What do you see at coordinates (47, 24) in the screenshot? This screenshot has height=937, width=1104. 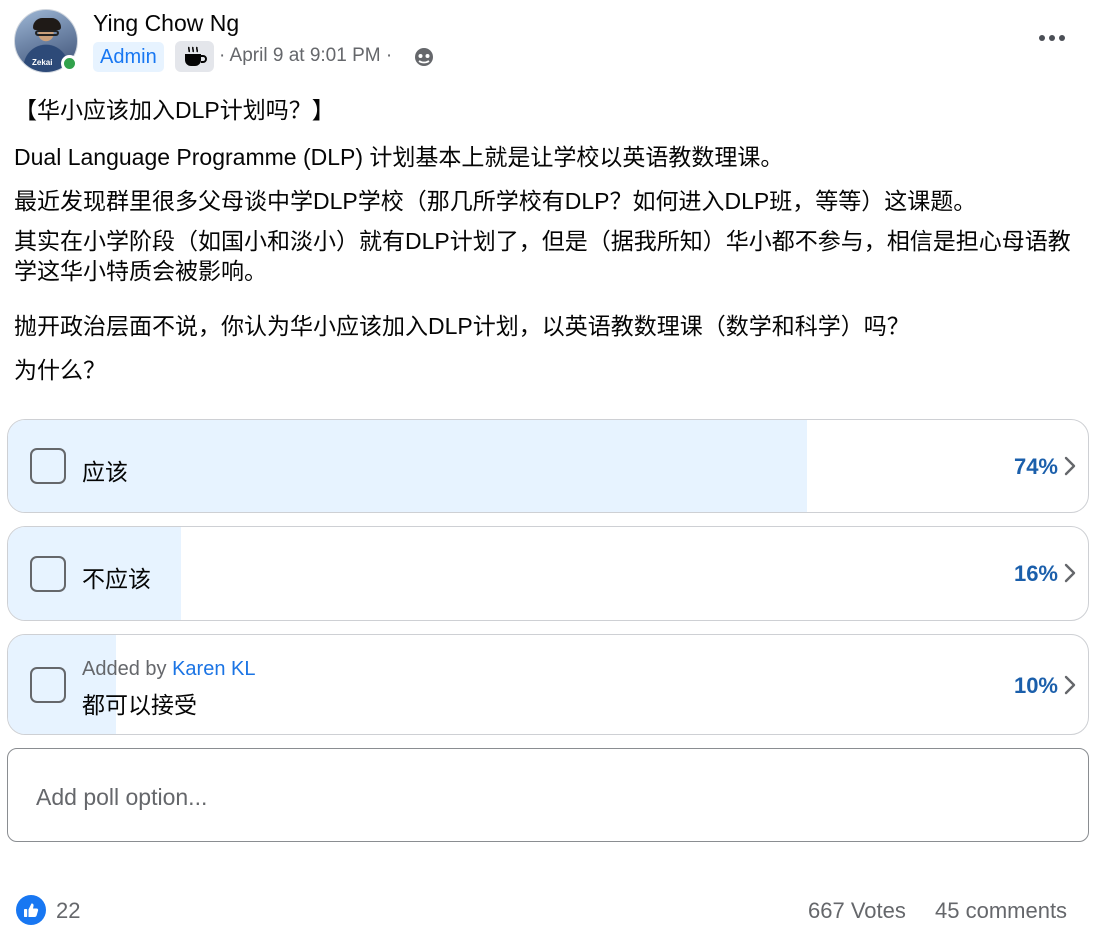 I see `avatar-hair` at bounding box center [47, 24].